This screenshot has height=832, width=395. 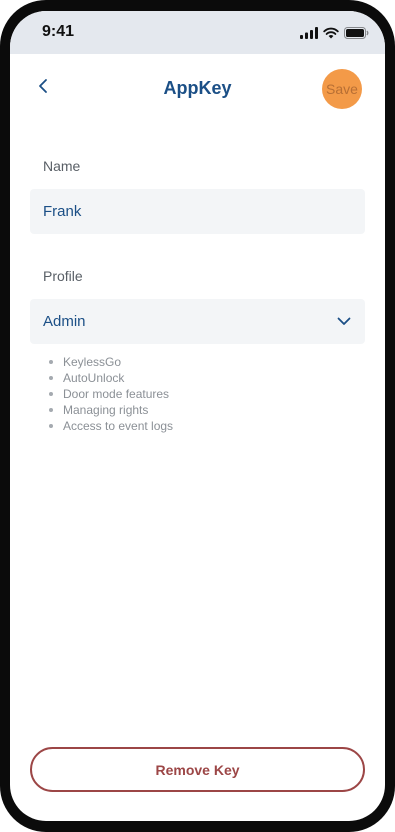 I want to click on wifi-icon, so click(x=331, y=35).